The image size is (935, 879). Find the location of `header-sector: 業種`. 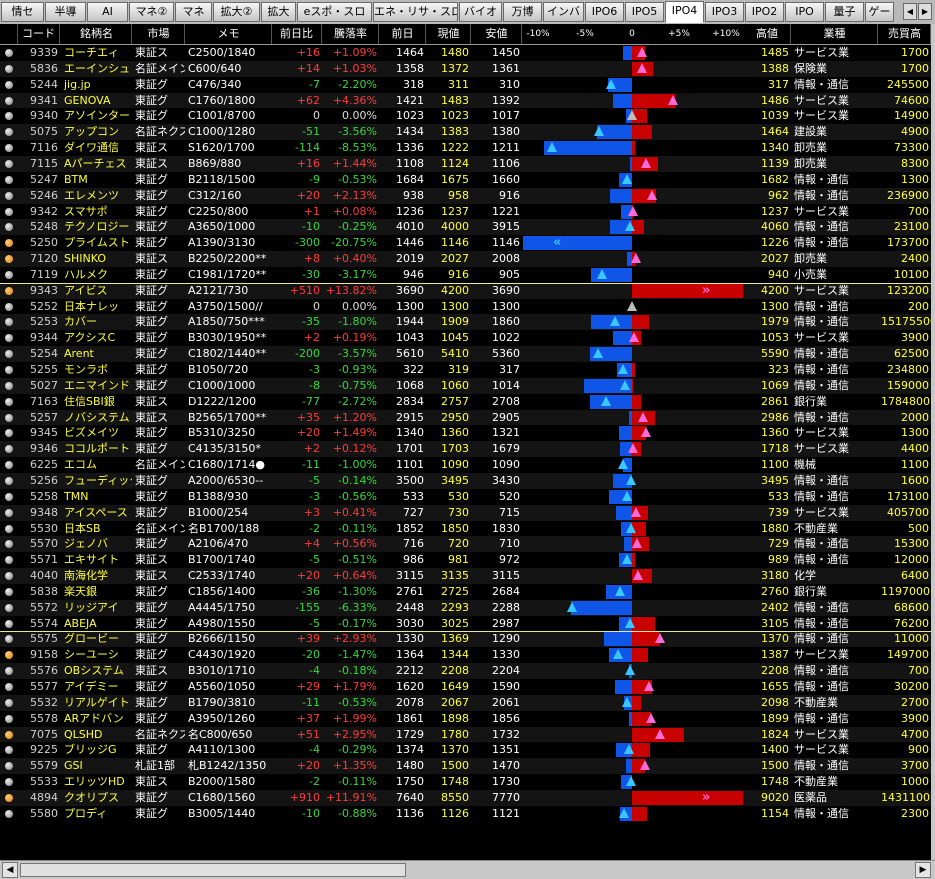

header-sector: 業種 is located at coordinates (835, 34).